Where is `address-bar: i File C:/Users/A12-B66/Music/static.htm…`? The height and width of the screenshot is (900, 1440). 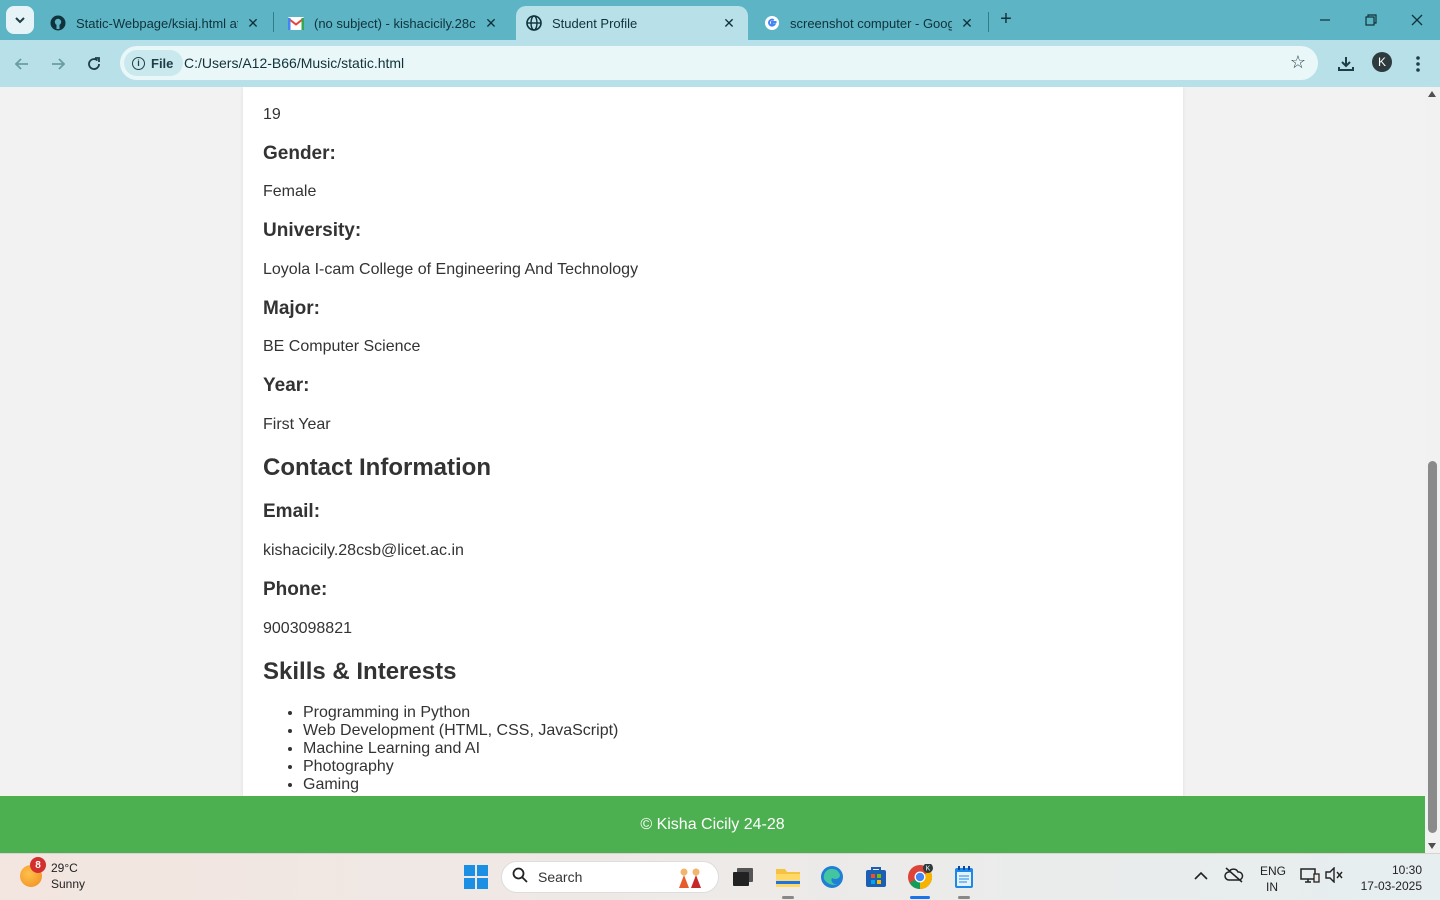
address-bar: i File C:/Users/A12-B66/Music/static.htm… is located at coordinates (719, 63).